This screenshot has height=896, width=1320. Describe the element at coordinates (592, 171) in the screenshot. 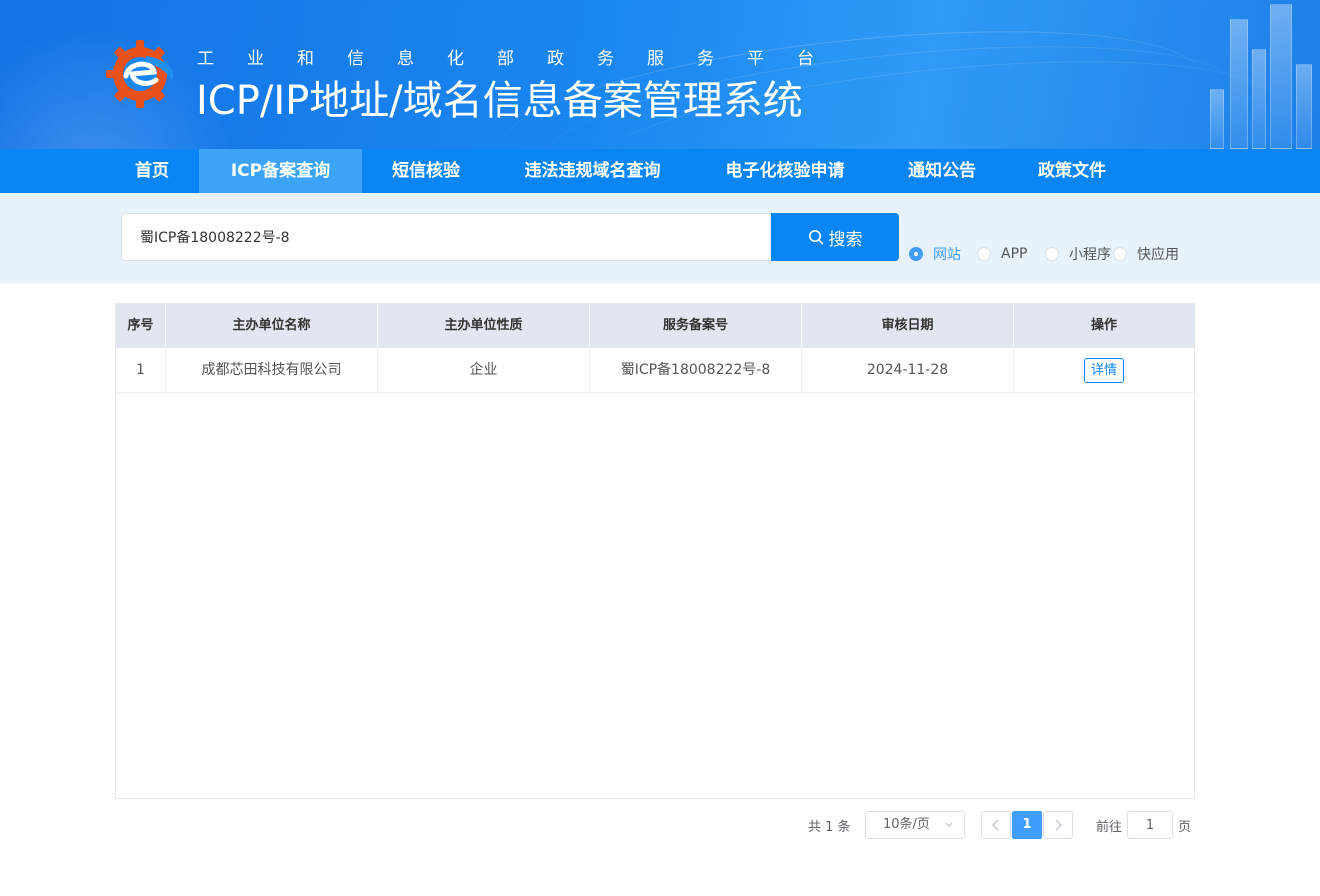

I see `nav-item-illegal-domain: 违法违规域名查询` at that location.